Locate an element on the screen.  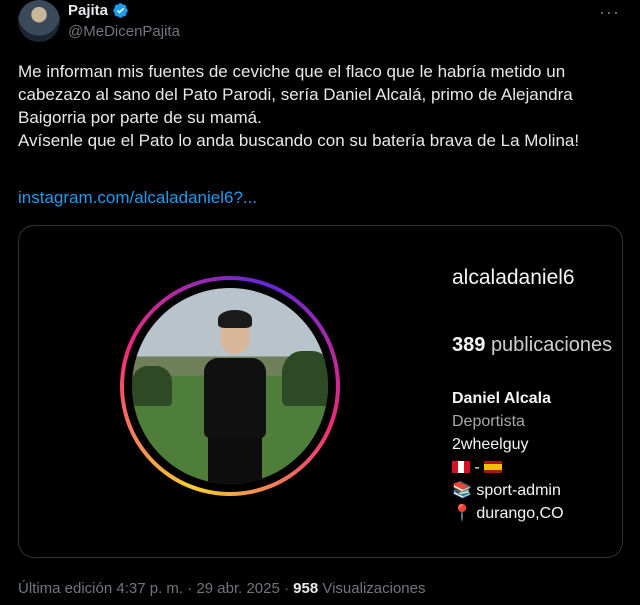
author-avatar is located at coordinates (39, 21).